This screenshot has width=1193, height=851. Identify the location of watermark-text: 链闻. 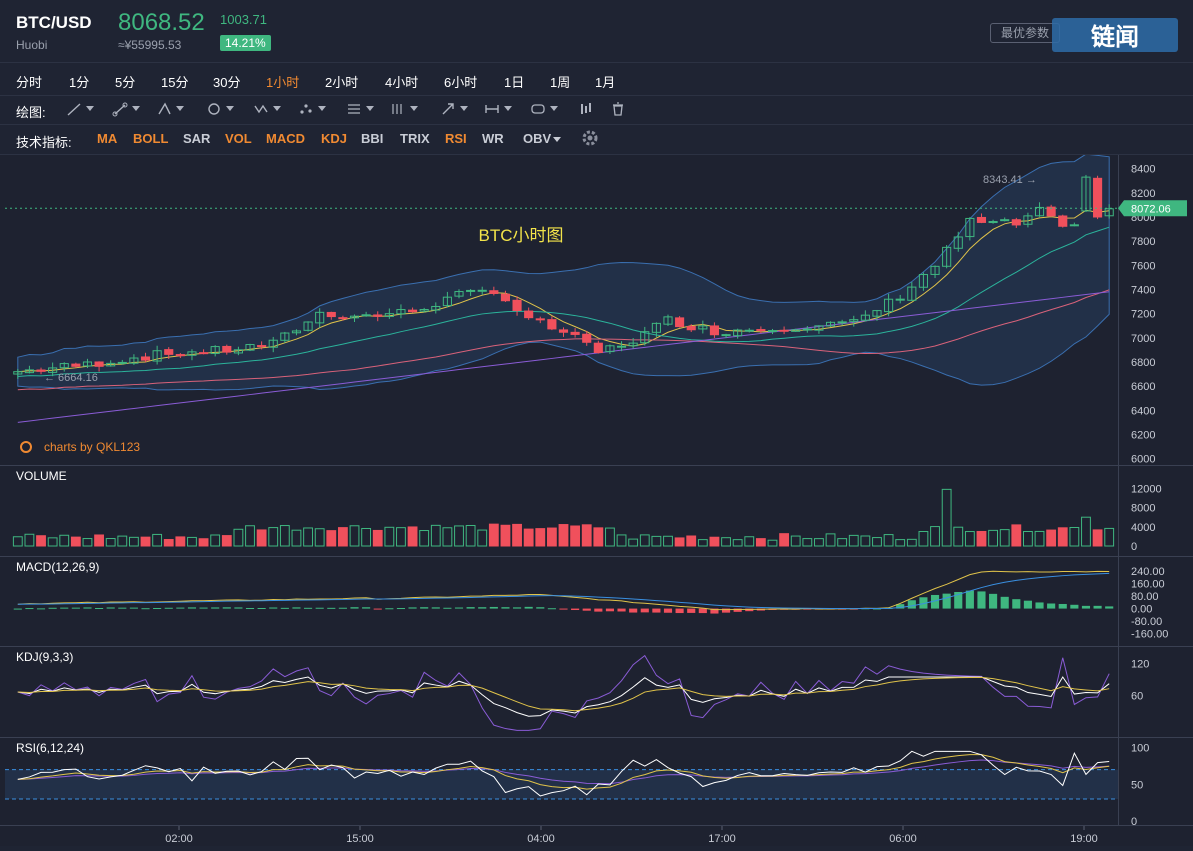
(1115, 37).